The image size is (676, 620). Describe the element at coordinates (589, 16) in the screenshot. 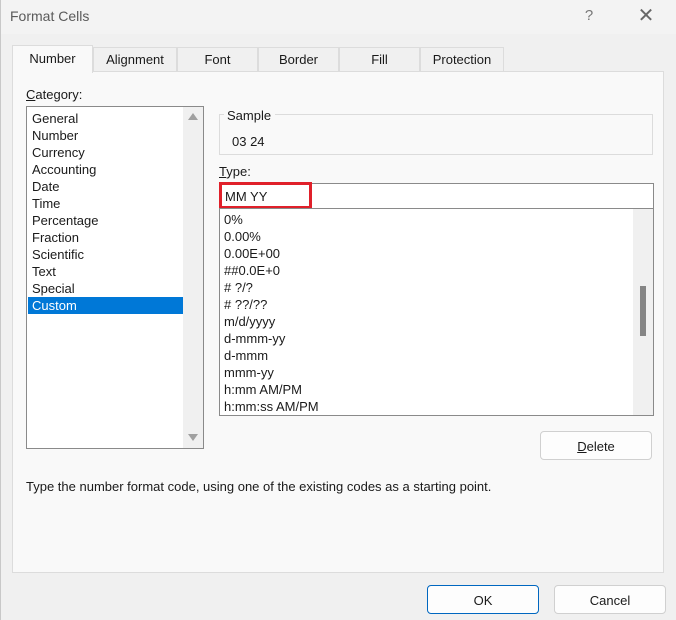

I see `help-icon: ?` at that location.